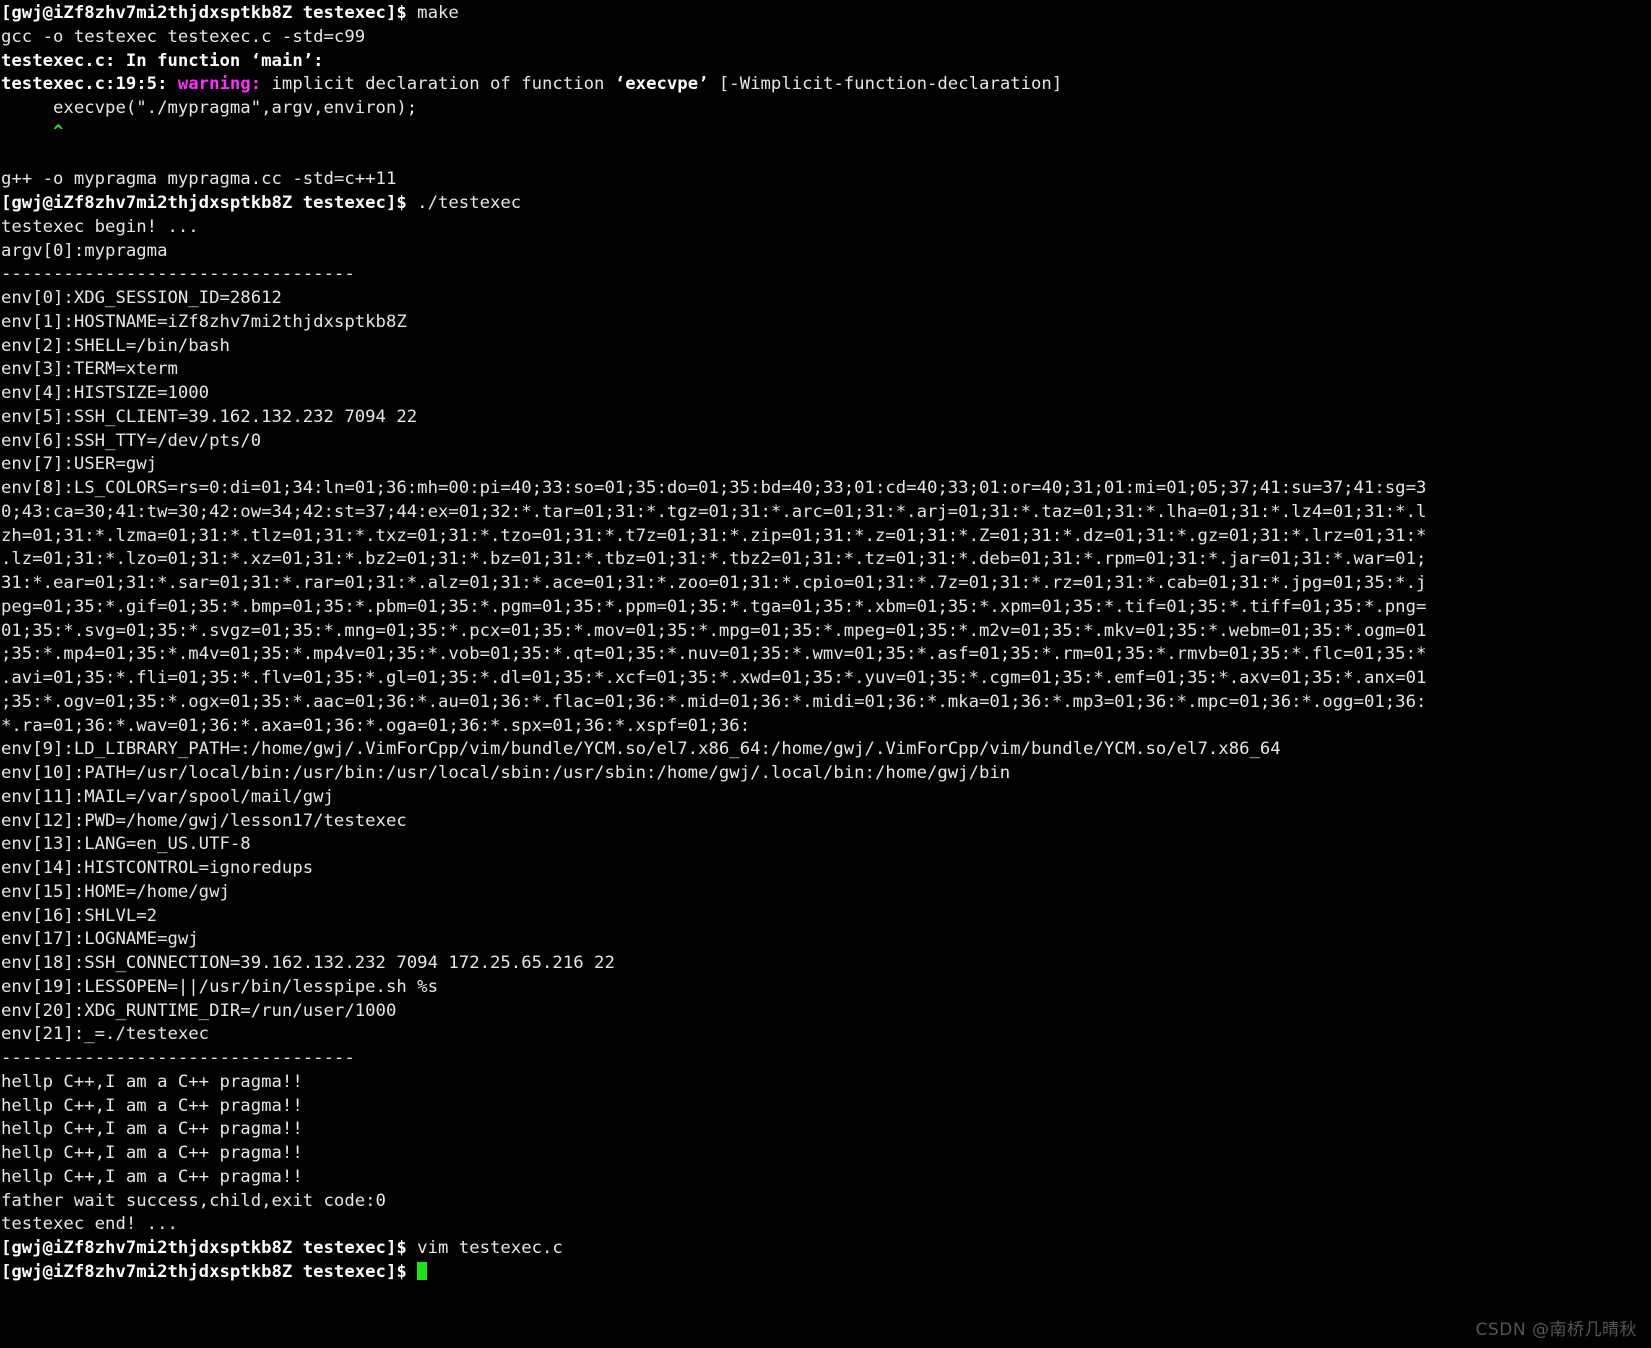 This screenshot has height=1348, width=1651. Describe the element at coordinates (885, 84) in the screenshot. I see `warning-flag: [-Wimplicit-function-declaration]` at that location.